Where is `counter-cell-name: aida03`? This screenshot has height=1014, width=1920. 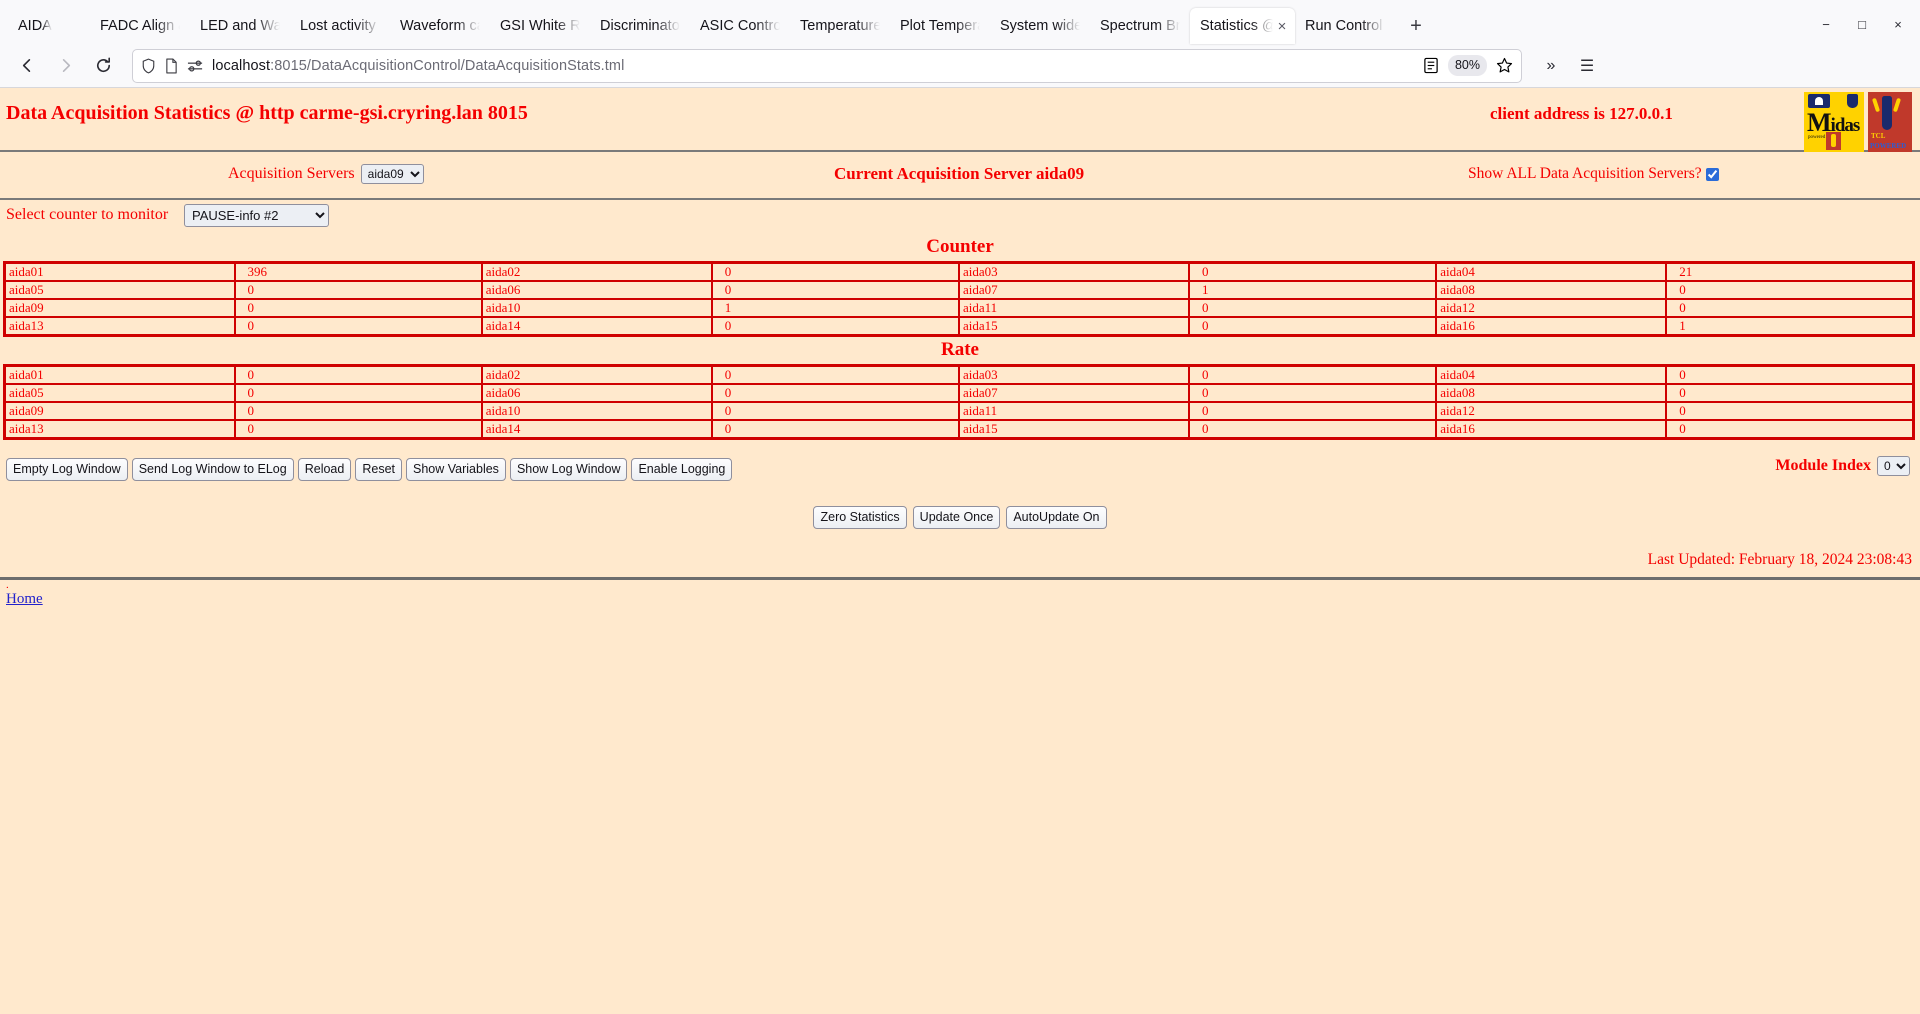
counter-cell-name: aida03 is located at coordinates (1074, 271).